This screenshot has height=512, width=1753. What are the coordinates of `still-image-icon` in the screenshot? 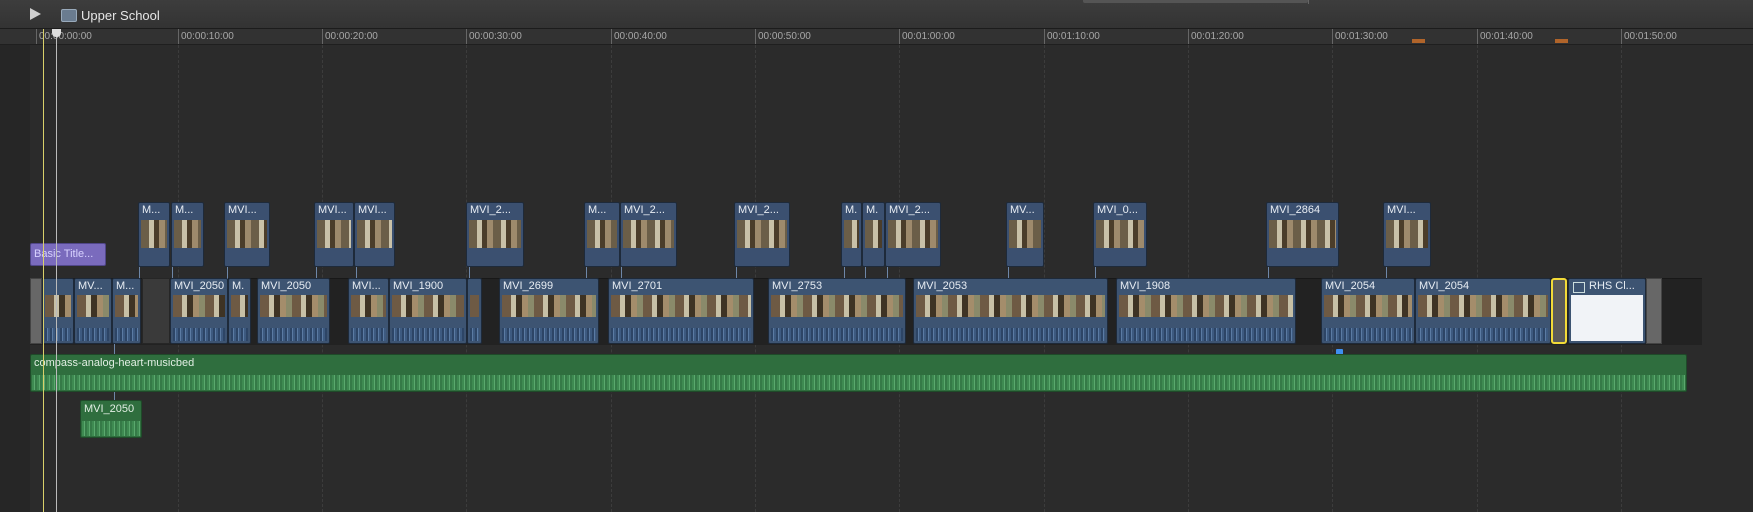 It's located at (1579, 287).